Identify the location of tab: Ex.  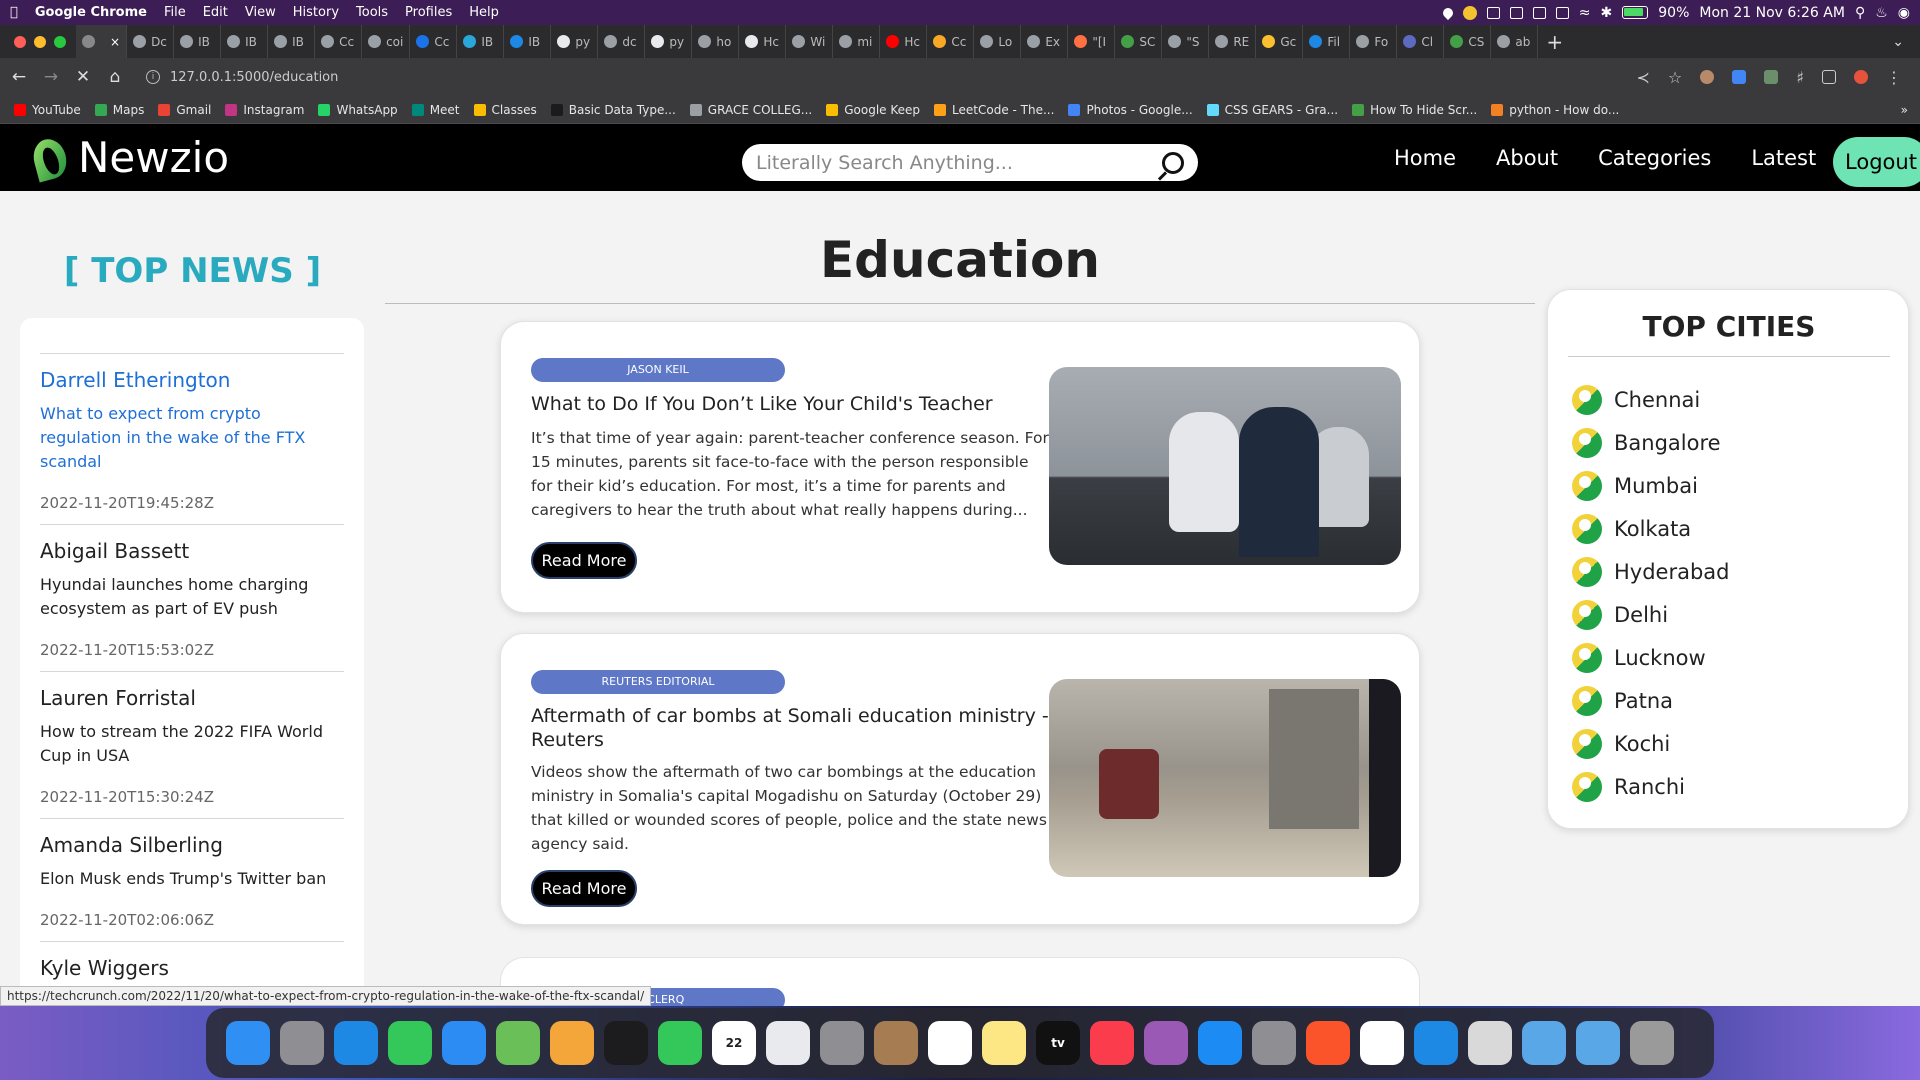
(1045, 41).